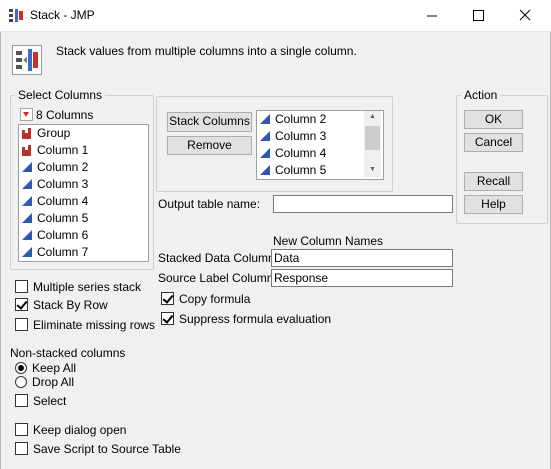  I want to click on list-item: Column 4, so click(83, 201).